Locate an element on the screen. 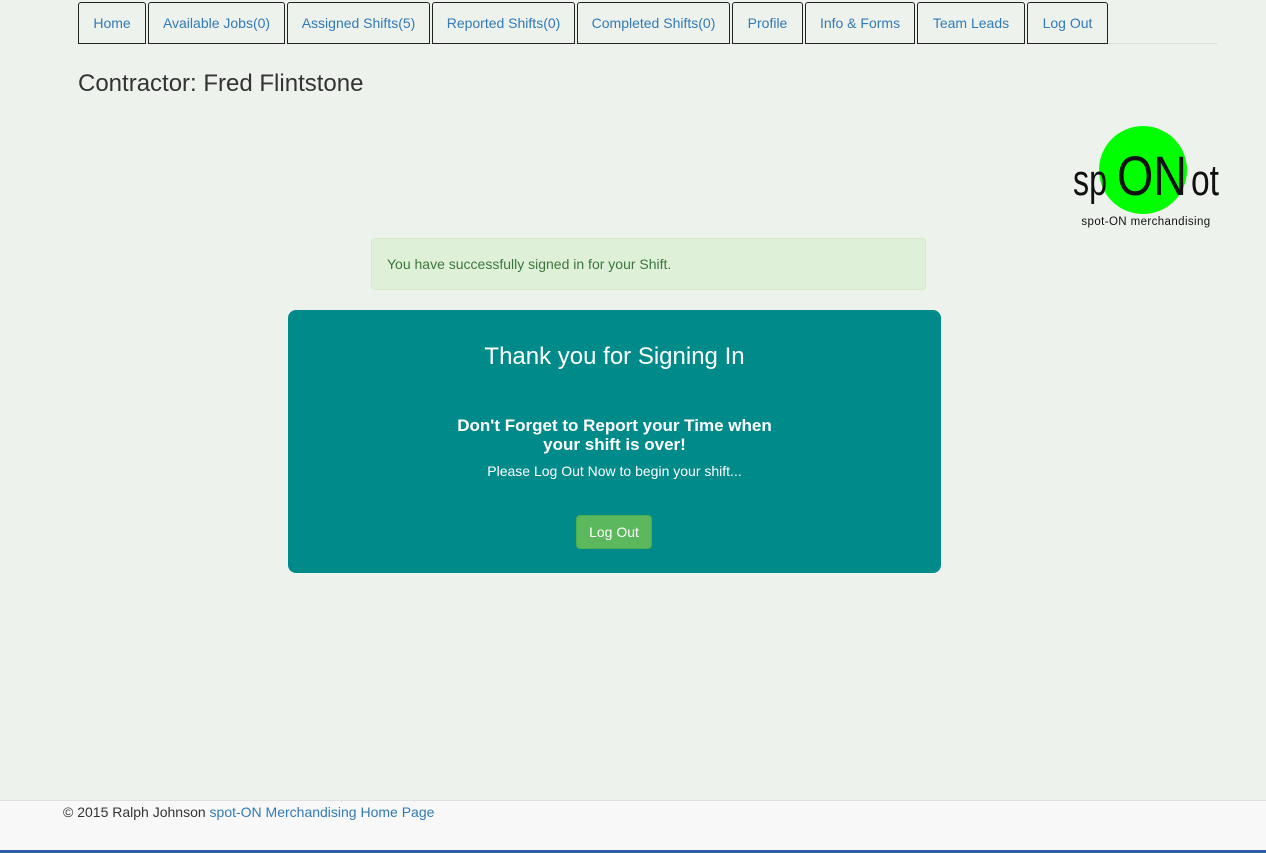  page-title: Contractor: Fred Flintstone is located at coordinates (221, 83).